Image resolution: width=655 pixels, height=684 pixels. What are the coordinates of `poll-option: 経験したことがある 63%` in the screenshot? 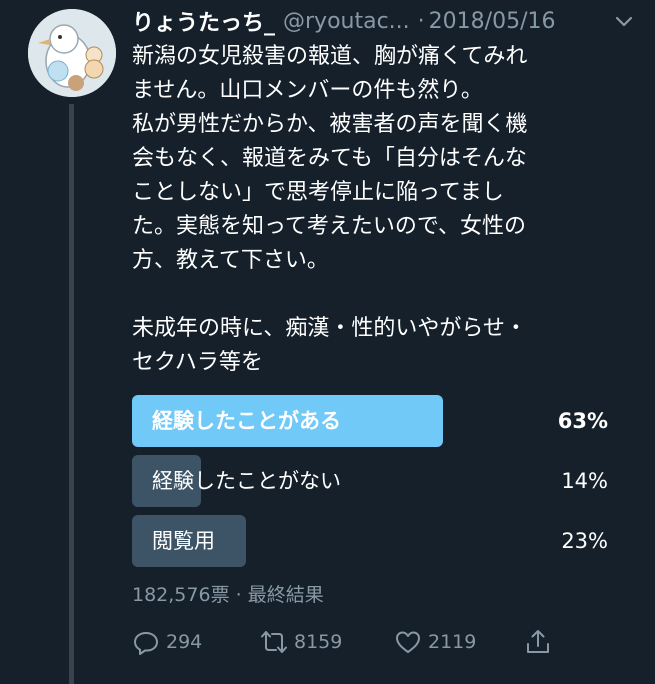 It's located at (372, 421).